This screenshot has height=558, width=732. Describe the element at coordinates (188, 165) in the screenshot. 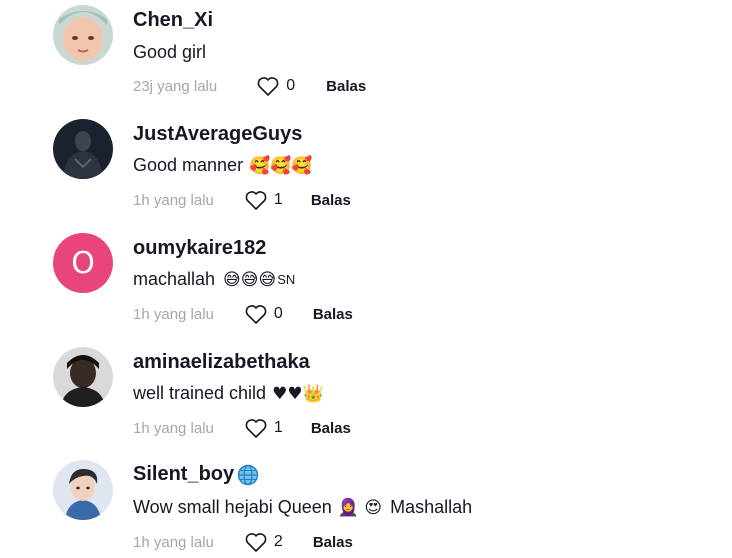

I see `comment-body: Good manner` at that location.